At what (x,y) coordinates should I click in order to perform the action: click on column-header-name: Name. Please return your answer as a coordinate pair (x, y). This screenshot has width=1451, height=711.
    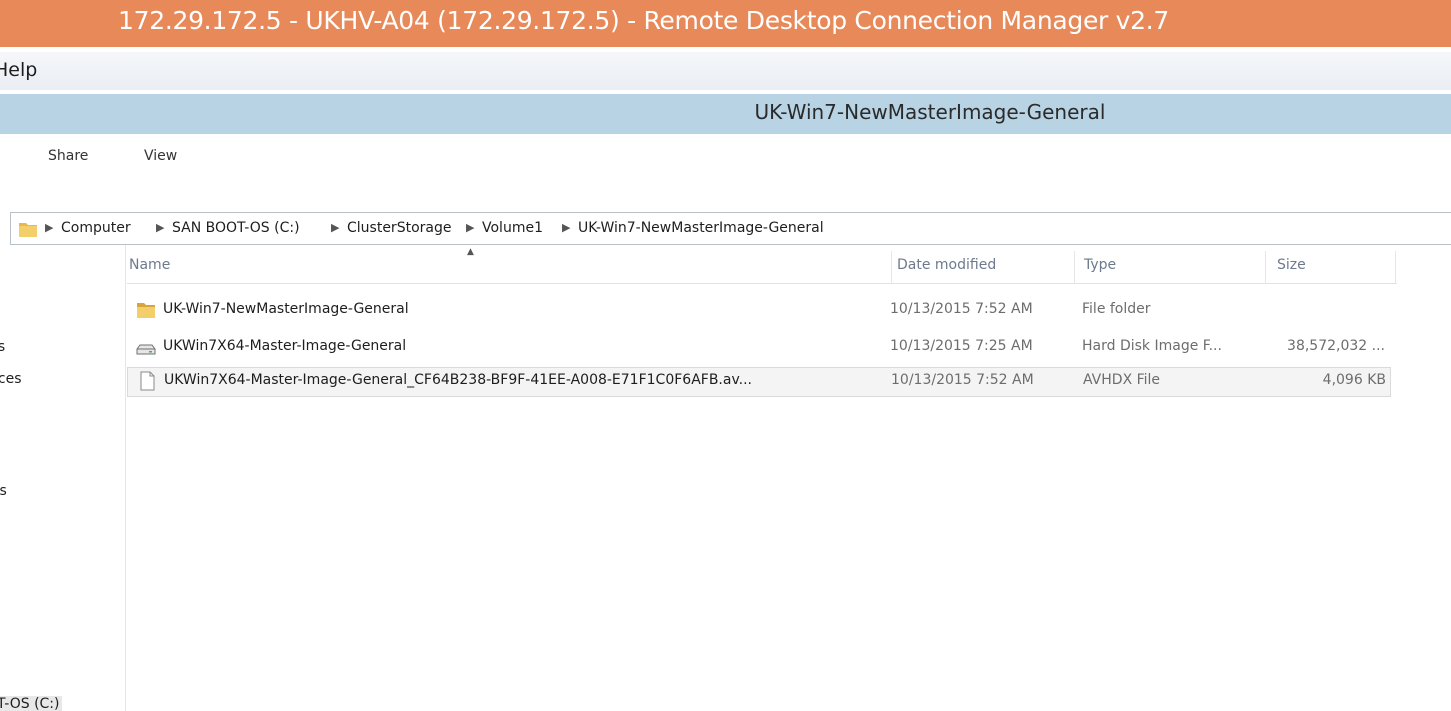
    Looking at the image, I should click on (509, 267).